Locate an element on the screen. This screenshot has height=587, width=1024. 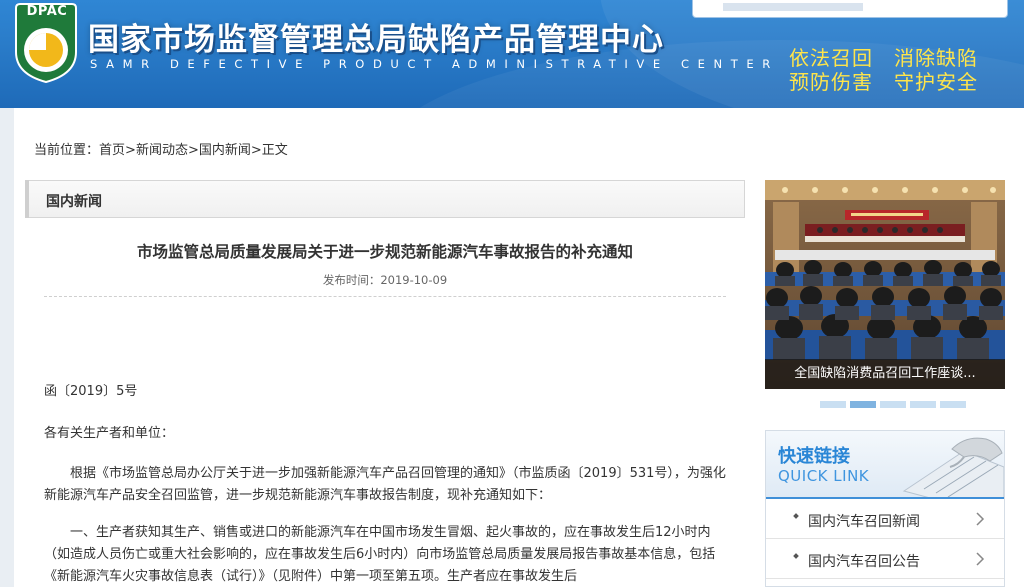
breadcrumb-home: 首页 is located at coordinates (112, 150).